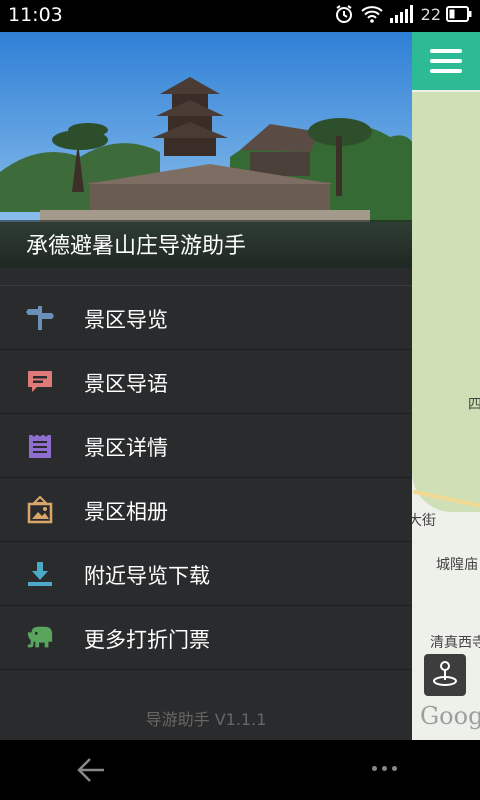 The width and height of the screenshot is (480, 800). What do you see at coordinates (206, 277) in the screenshot?
I see `header-divider` at bounding box center [206, 277].